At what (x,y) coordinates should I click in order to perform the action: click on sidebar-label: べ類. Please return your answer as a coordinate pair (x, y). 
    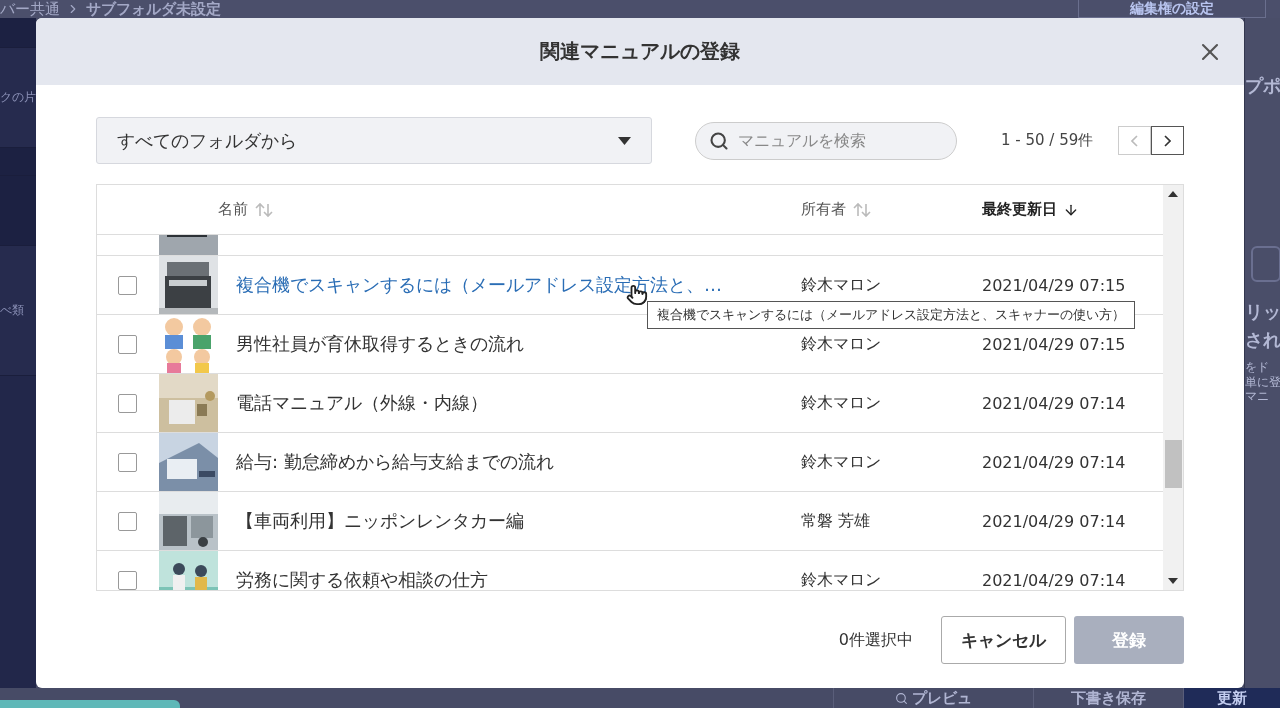
    Looking at the image, I should click on (12, 310).